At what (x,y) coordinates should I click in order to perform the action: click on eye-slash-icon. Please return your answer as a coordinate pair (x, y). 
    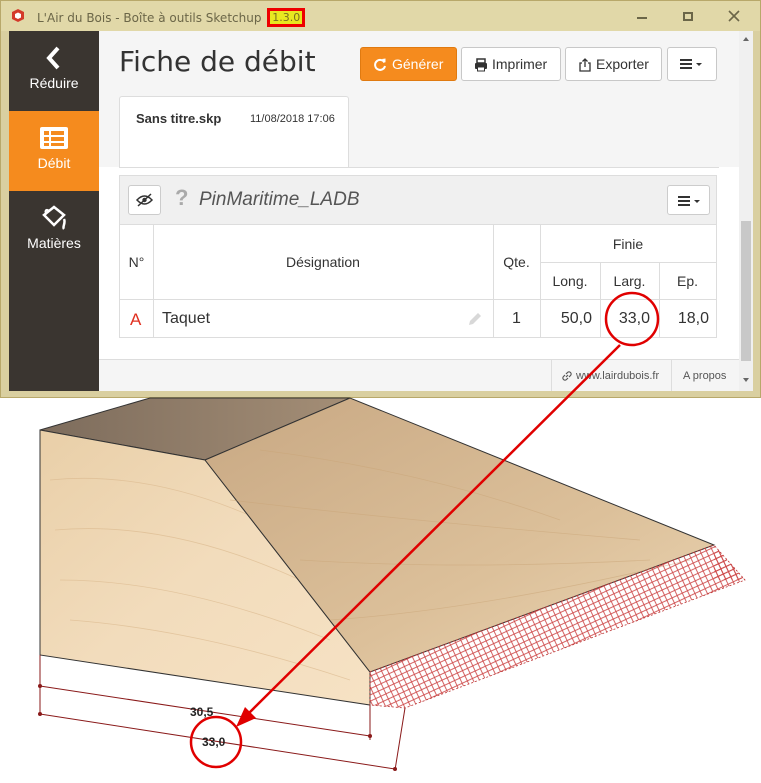
    Looking at the image, I should click on (144, 200).